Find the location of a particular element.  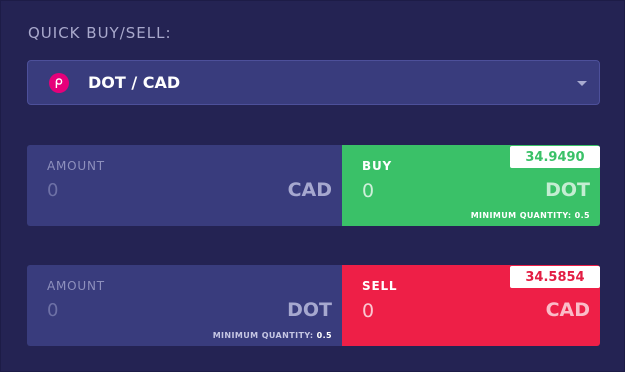

buy-min-quantity: MINIMUM QUANTITY: 0.5 is located at coordinates (530, 215).